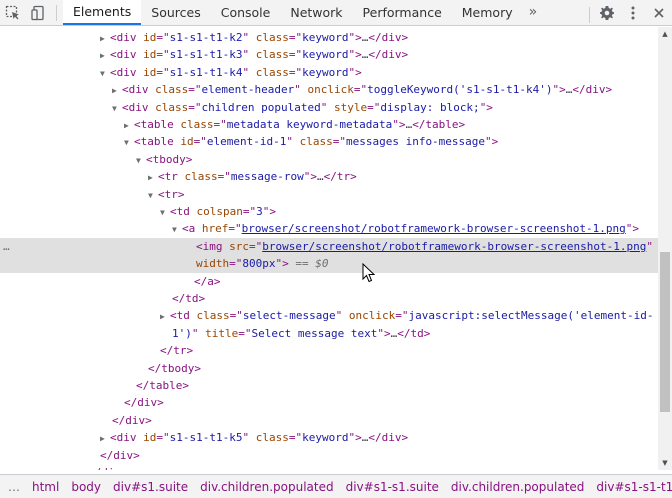  What do you see at coordinates (248, 90) in the screenshot?
I see `attribute-value: element-header` at bounding box center [248, 90].